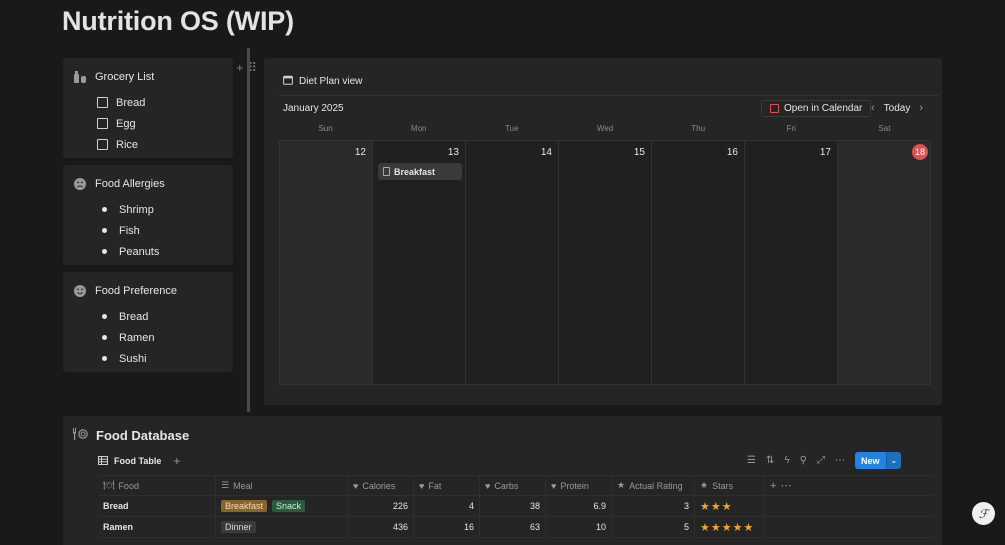 Image resolution: width=1005 pixels, height=545 pixels. Describe the element at coordinates (80, 184) in the screenshot. I see `sad-face-icon` at that location.